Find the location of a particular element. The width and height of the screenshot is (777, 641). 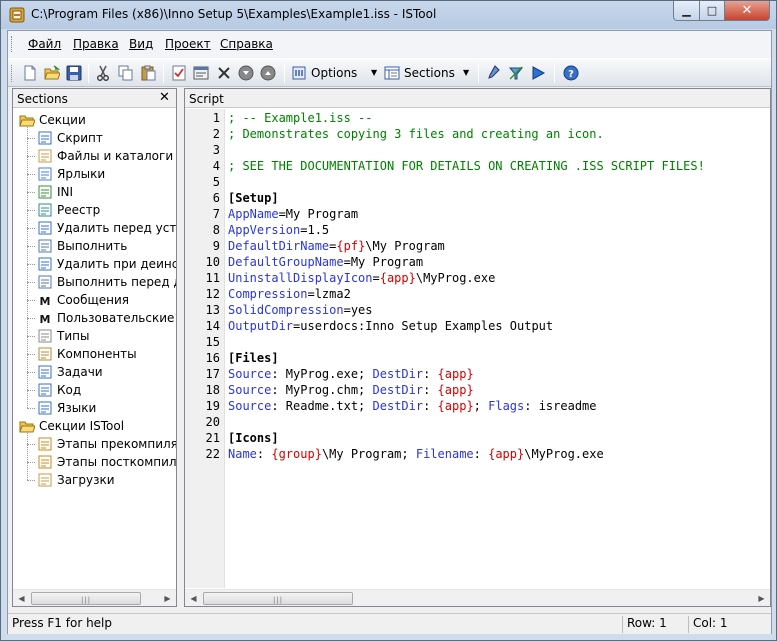

sections-hscrollbar: ◀ ||| ▶ is located at coordinates (94, 597).